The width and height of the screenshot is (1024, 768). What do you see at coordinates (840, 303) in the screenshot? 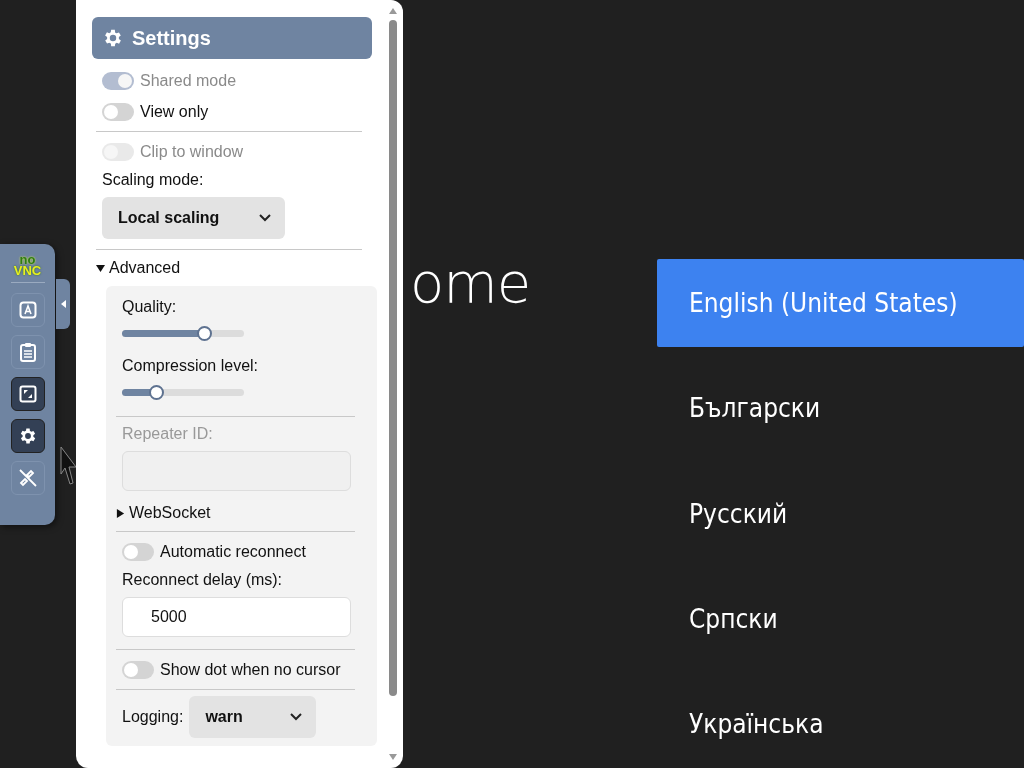
I see `language-option: English (United States)` at bounding box center [840, 303].